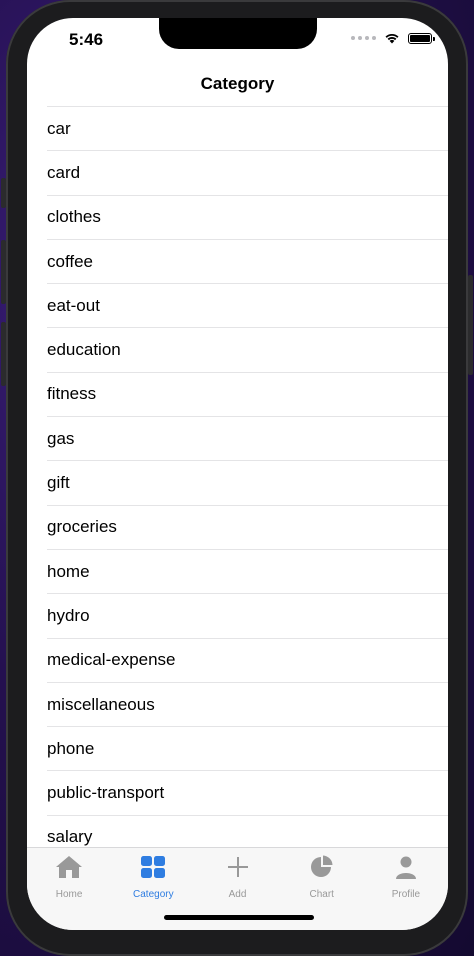 Image resolution: width=474 pixels, height=956 pixels. What do you see at coordinates (69, 894) in the screenshot?
I see `tab-label: Home` at bounding box center [69, 894].